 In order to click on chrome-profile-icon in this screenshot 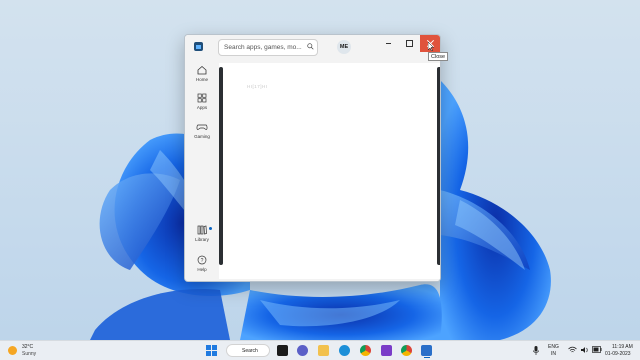, I will do `click(406, 350)`.